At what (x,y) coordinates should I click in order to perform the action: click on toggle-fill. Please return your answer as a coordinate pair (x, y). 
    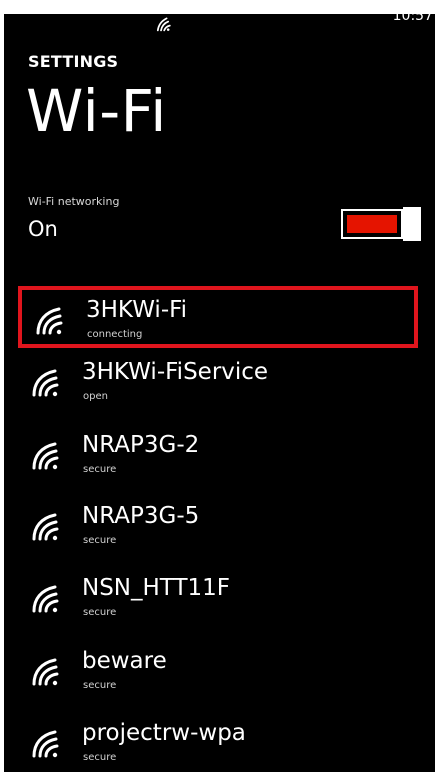
    Looking at the image, I should click on (372, 224).